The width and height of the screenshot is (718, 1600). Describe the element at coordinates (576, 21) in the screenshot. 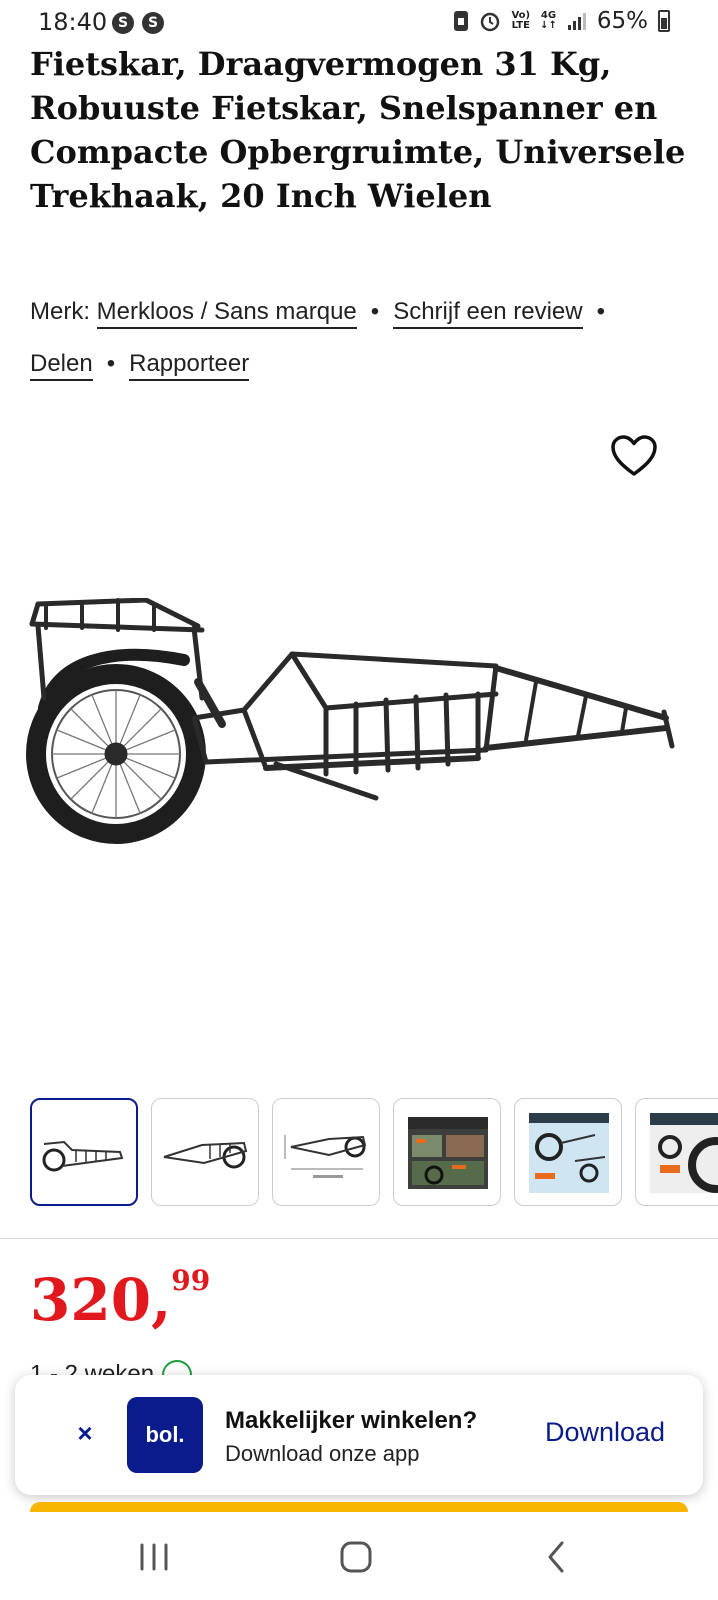

I see `signal-icon` at that location.